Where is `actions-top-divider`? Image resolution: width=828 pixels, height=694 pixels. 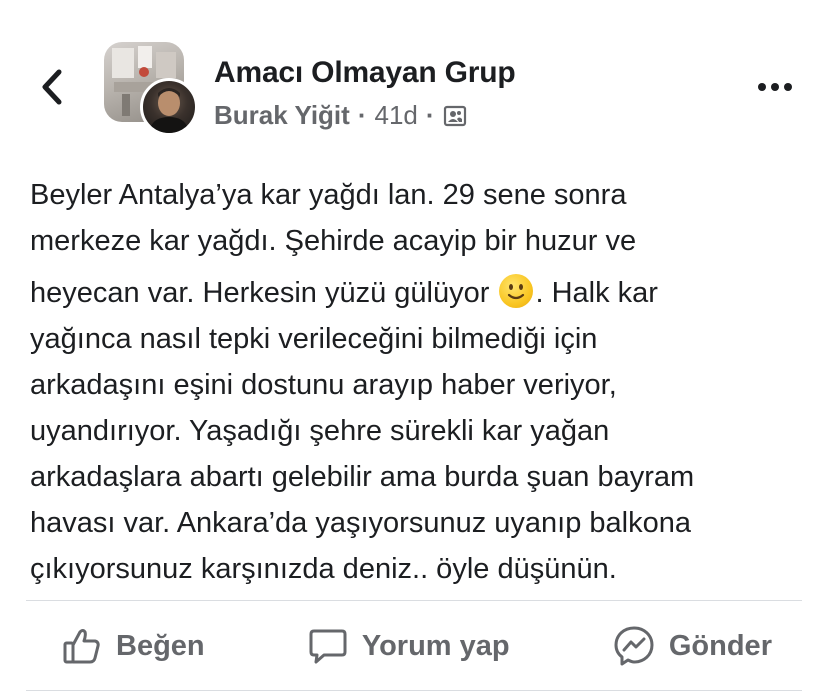
actions-top-divider is located at coordinates (414, 600).